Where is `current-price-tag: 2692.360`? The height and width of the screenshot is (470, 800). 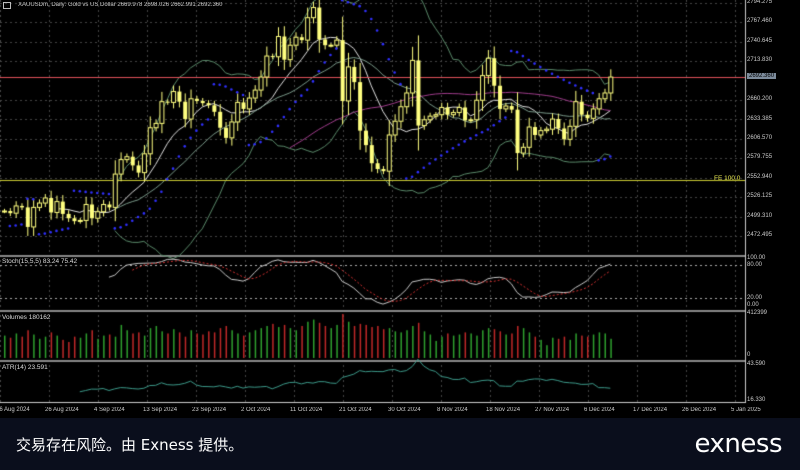
current-price-tag: 2692.360 is located at coordinates (762, 75).